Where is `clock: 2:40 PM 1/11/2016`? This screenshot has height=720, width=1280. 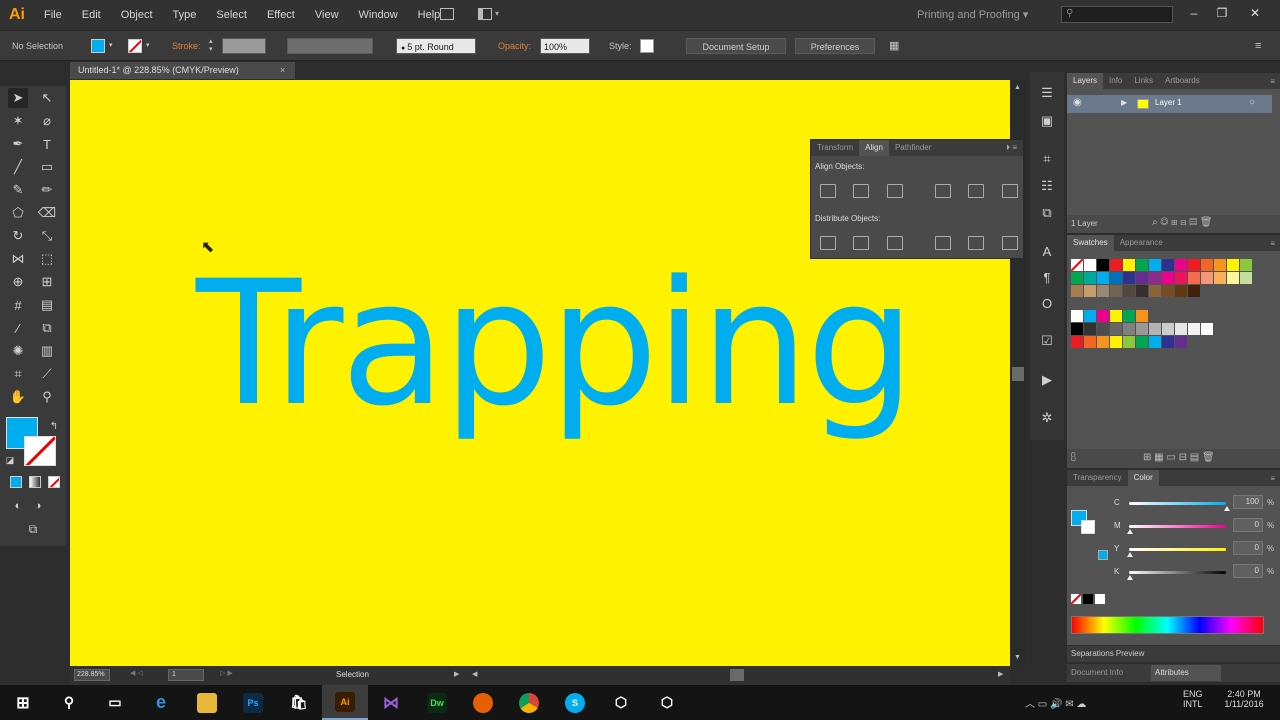 clock: 2:40 PM 1/11/2016 is located at coordinates (1244, 699).